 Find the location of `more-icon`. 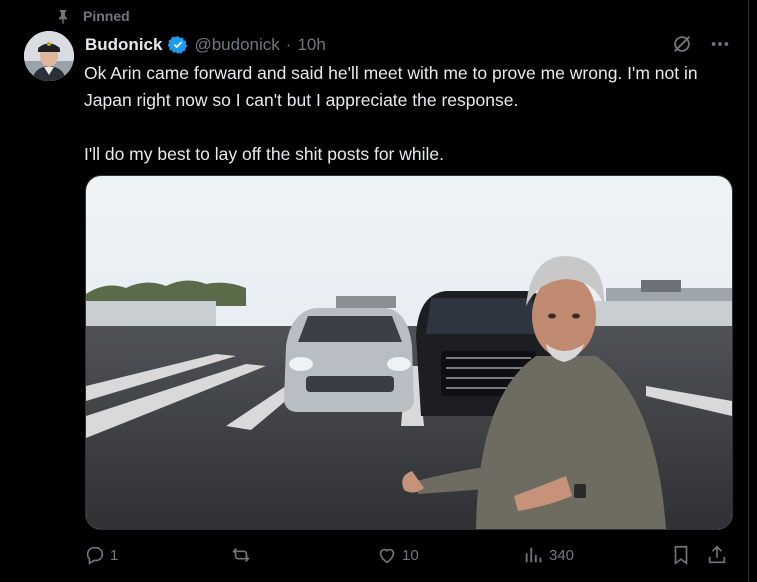

more-icon is located at coordinates (720, 44).